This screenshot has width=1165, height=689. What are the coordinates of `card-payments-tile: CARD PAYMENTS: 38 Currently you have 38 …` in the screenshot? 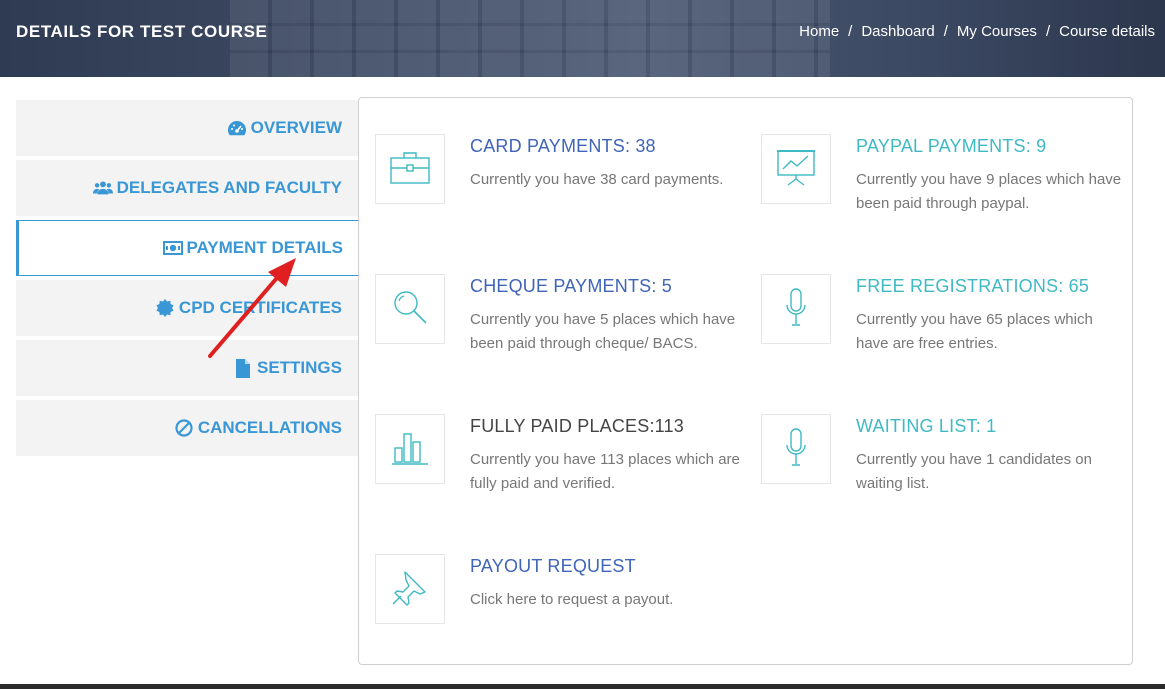 It's located at (560, 189).